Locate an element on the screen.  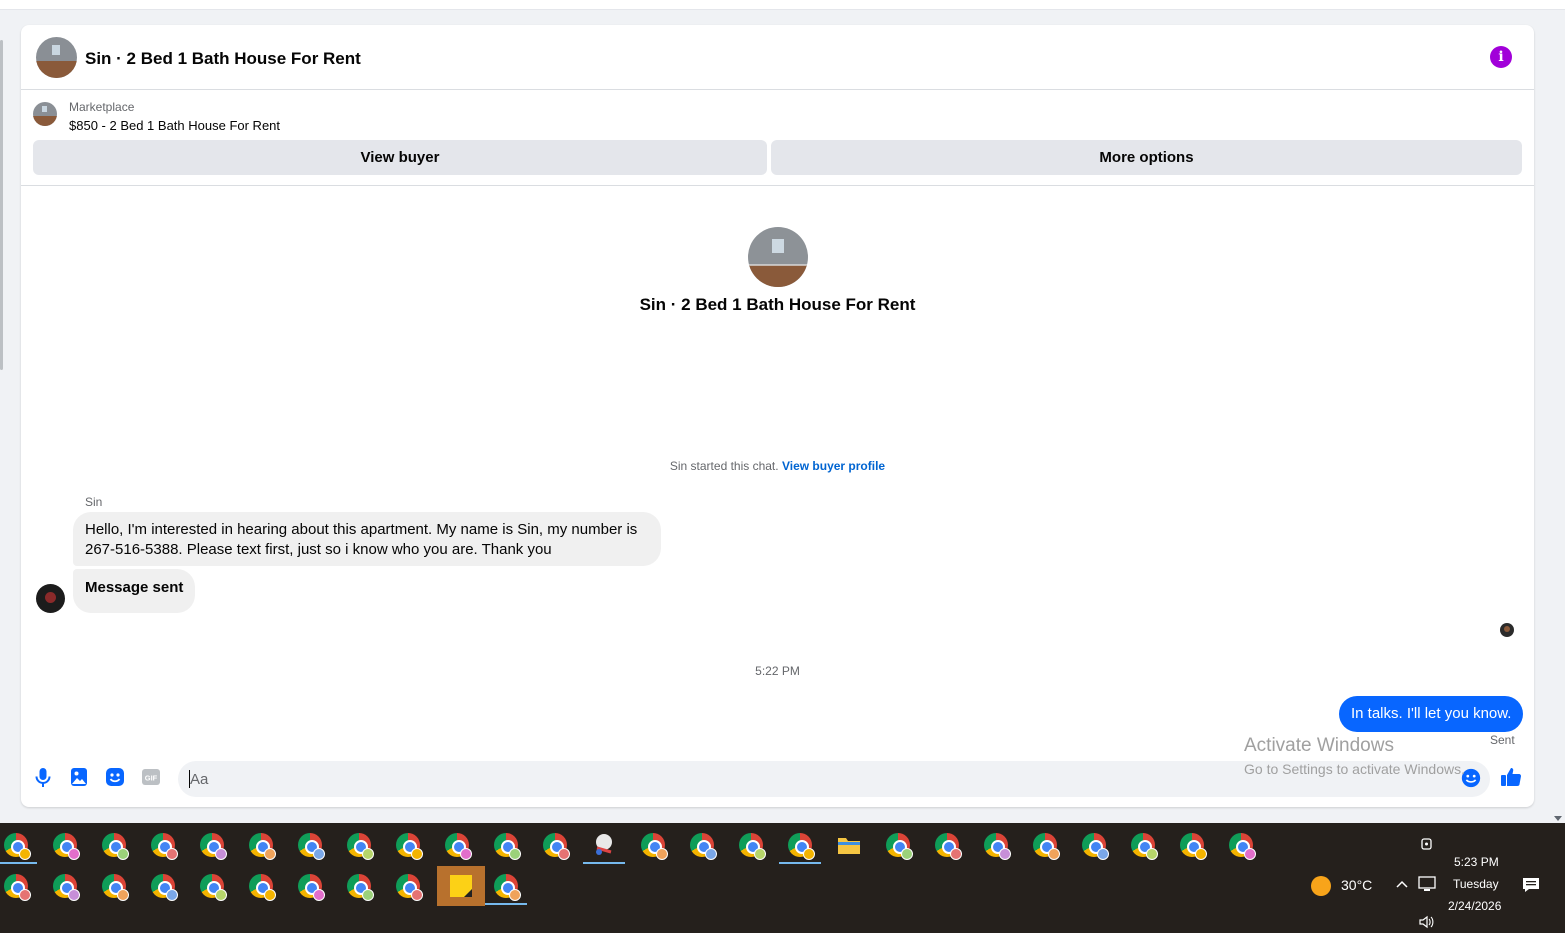
thumbs-up-icon is located at coordinates (1511, 777).